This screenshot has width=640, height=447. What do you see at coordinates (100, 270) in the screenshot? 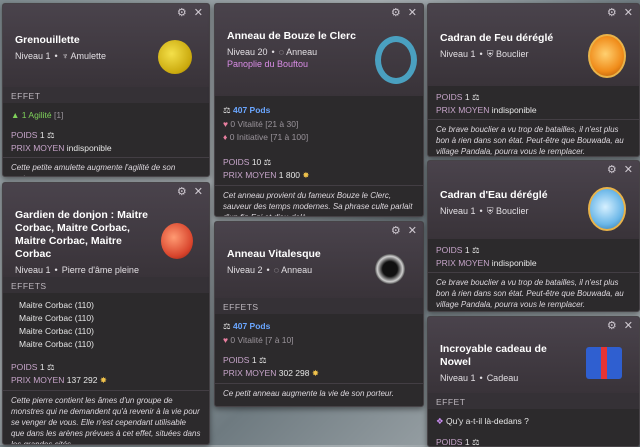
I see `item-type: Pierre d'âme pleine` at bounding box center [100, 270].